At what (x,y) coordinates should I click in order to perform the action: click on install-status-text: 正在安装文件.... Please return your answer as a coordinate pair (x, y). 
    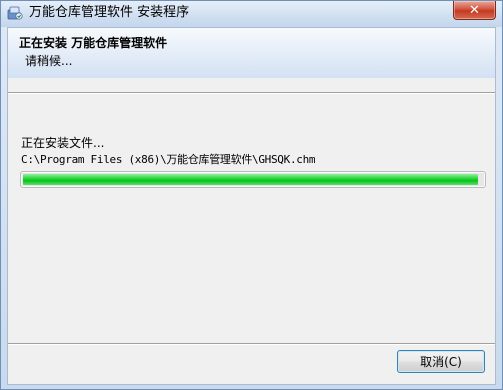
    Looking at the image, I should click on (63, 143).